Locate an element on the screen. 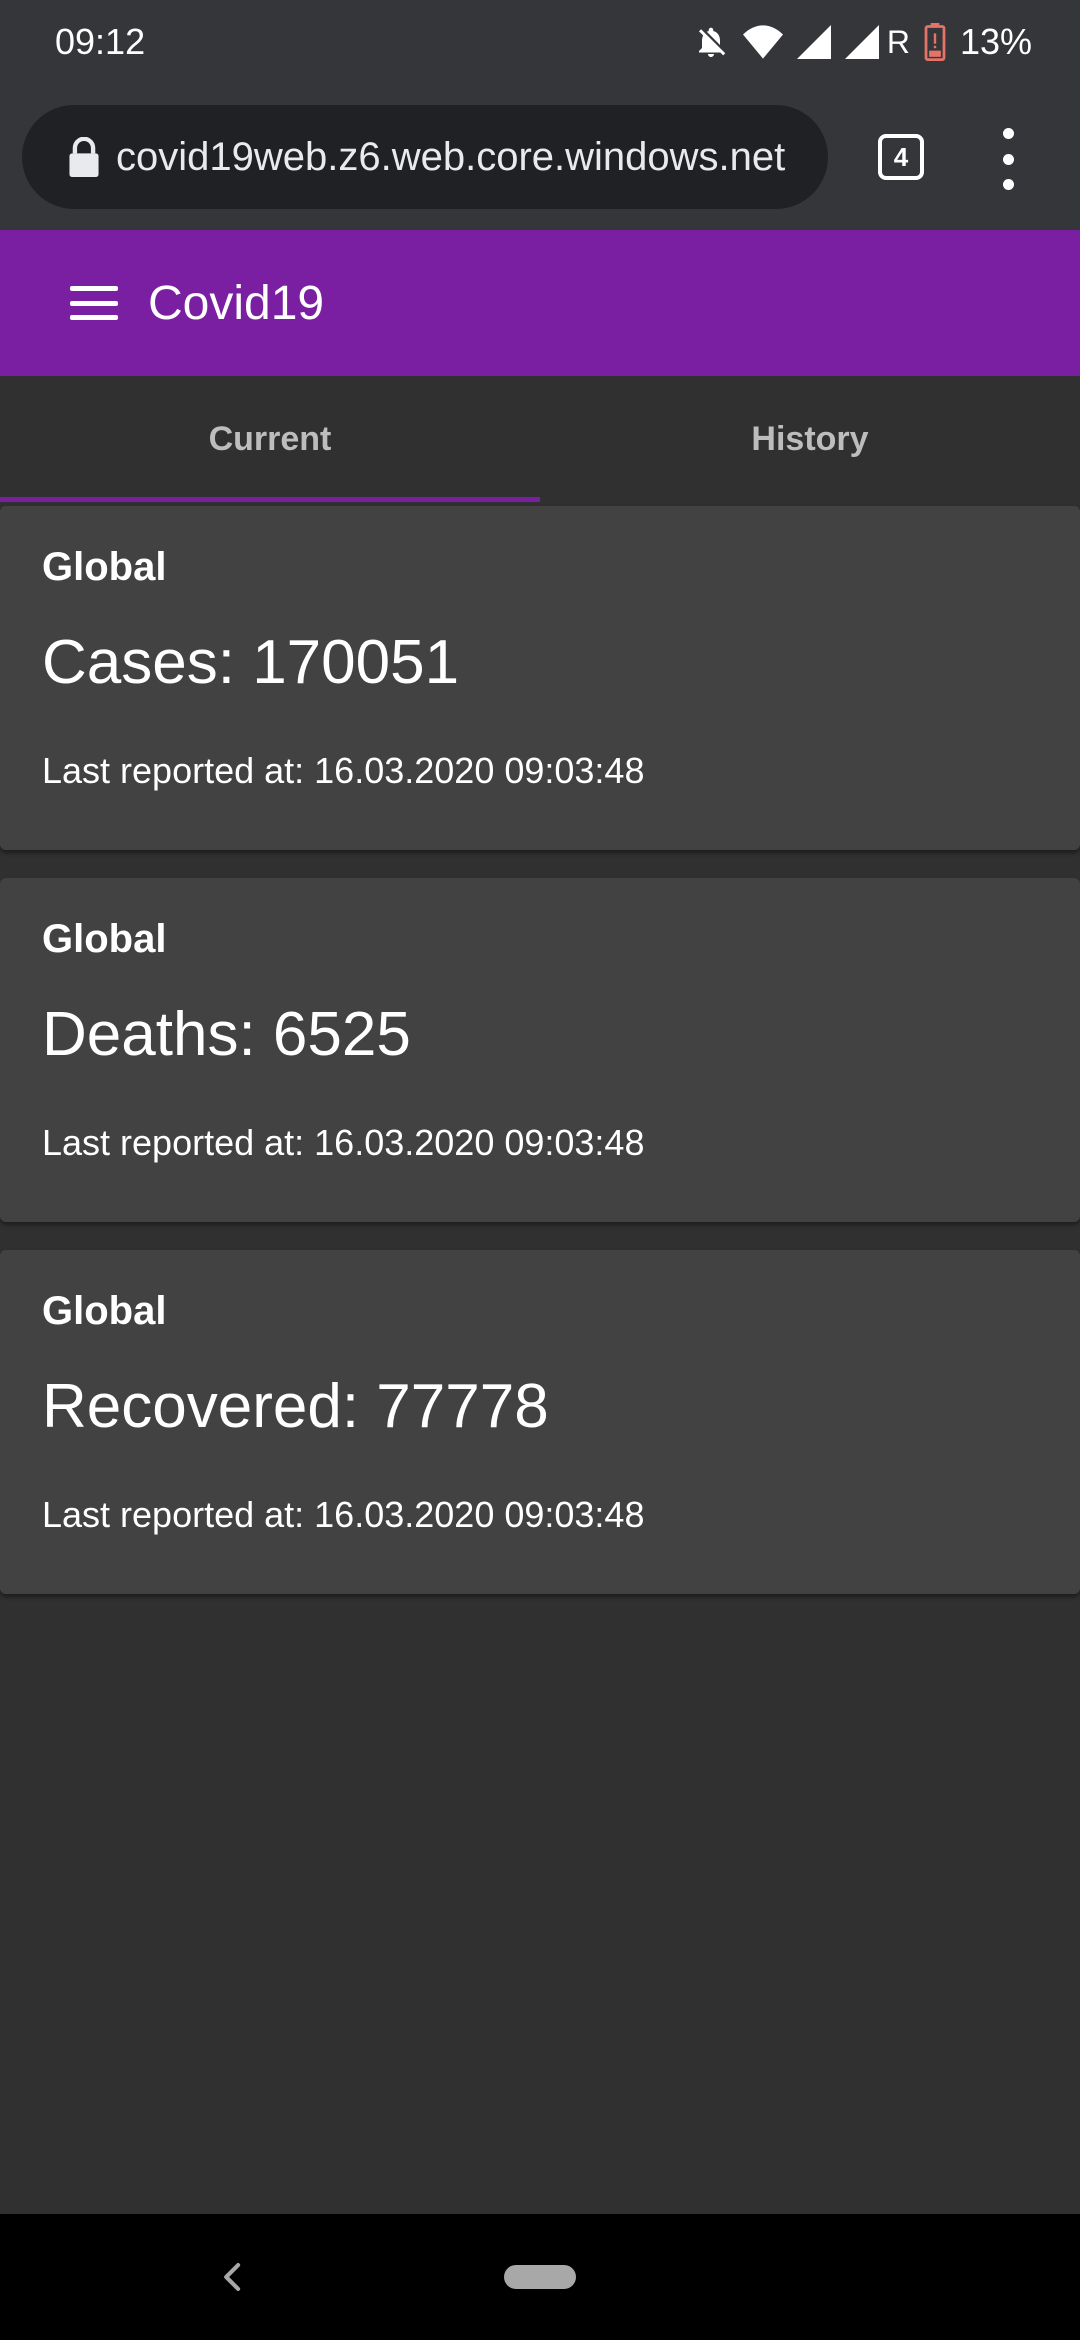  card-value: Cases: 170051 is located at coordinates (251, 662).